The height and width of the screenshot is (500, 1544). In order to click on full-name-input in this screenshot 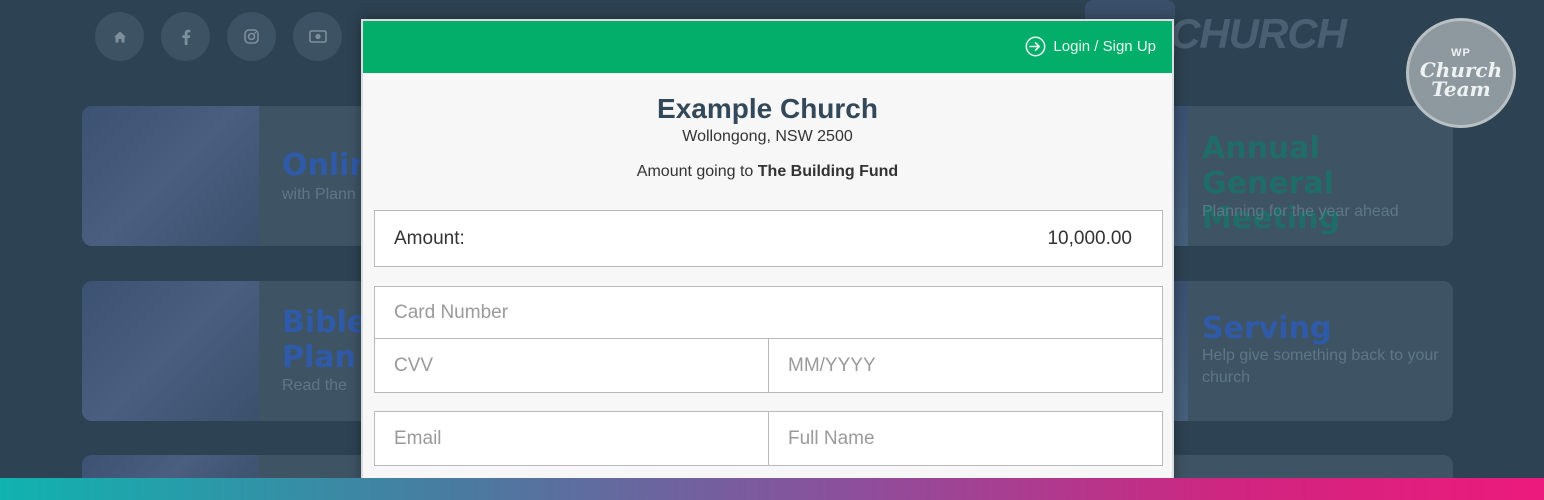, I will do `click(965, 438)`.